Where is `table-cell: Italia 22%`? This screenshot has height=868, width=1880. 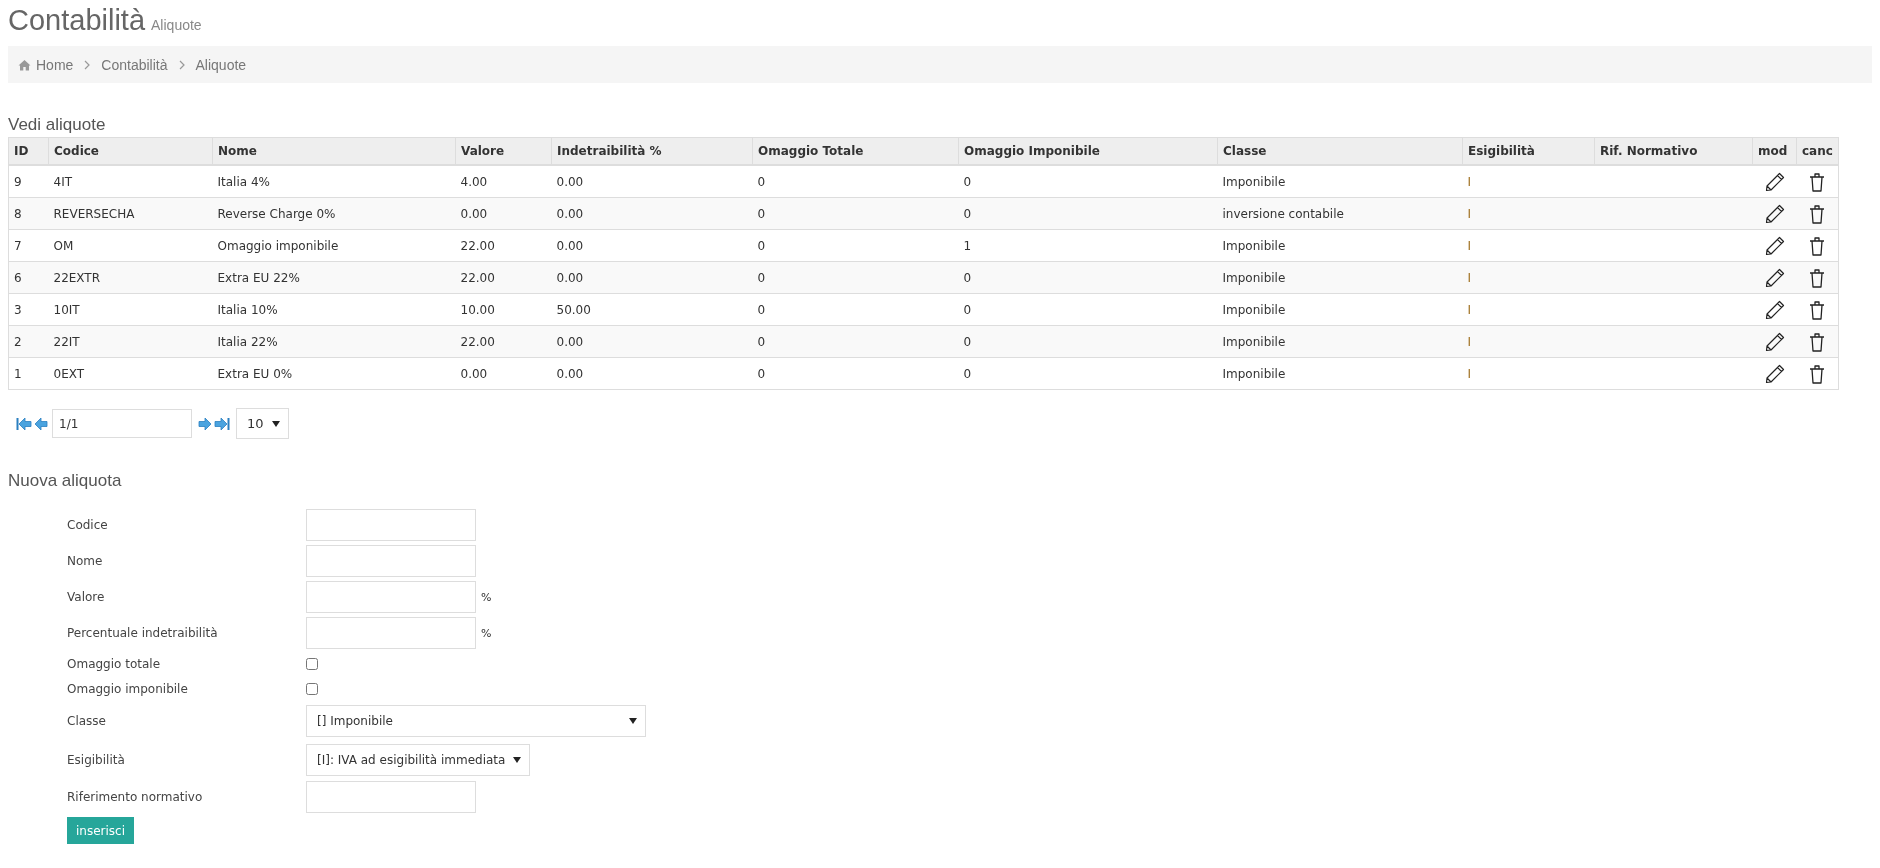 table-cell: Italia 22% is located at coordinates (247, 341).